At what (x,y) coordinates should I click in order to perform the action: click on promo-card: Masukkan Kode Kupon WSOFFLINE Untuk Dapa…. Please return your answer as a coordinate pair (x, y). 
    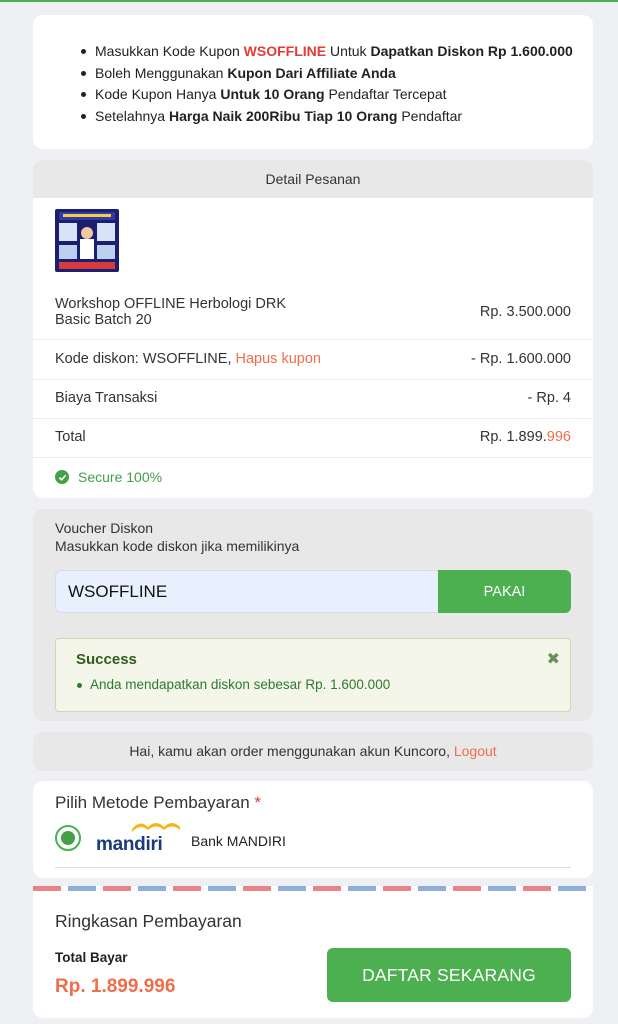
    Looking at the image, I should click on (313, 82).